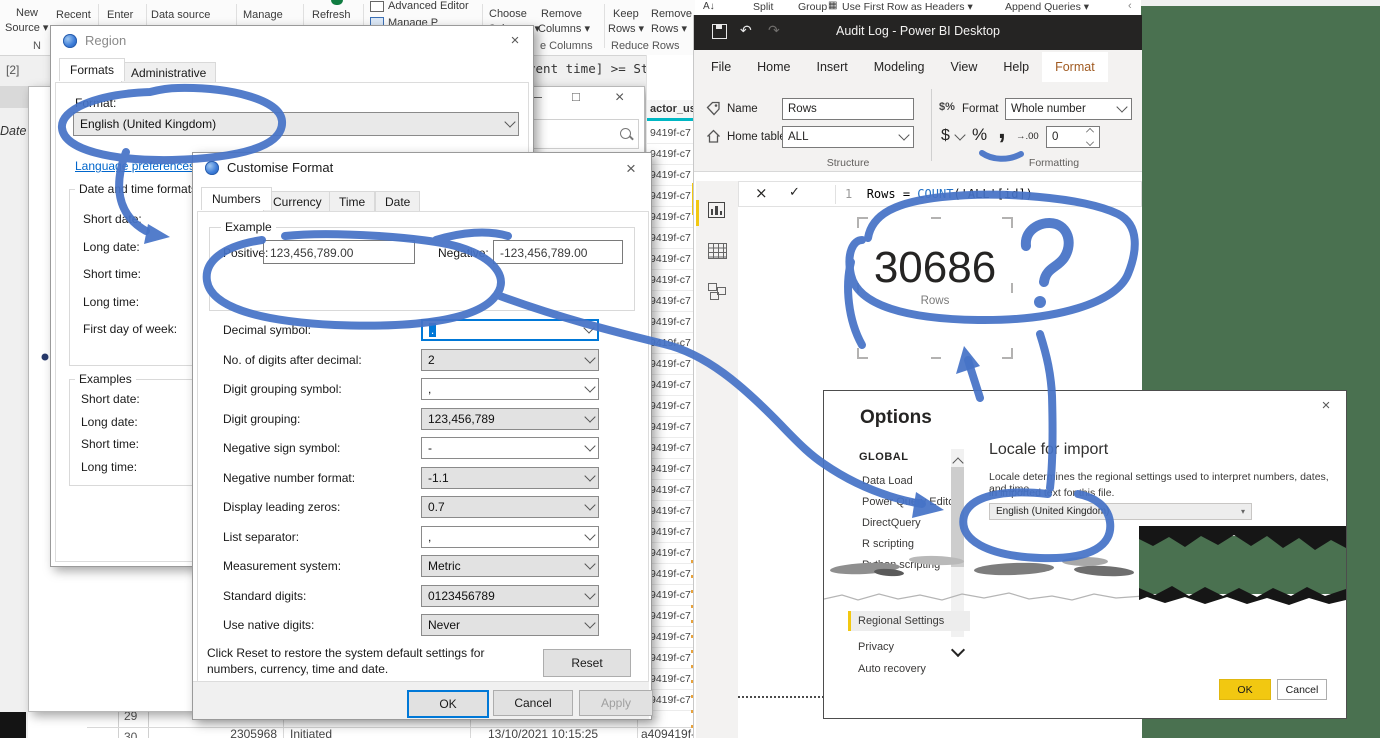  What do you see at coordinates (964, 67) in the screenshot?
I see `tab-view: View` at bounding box center [964, 67].